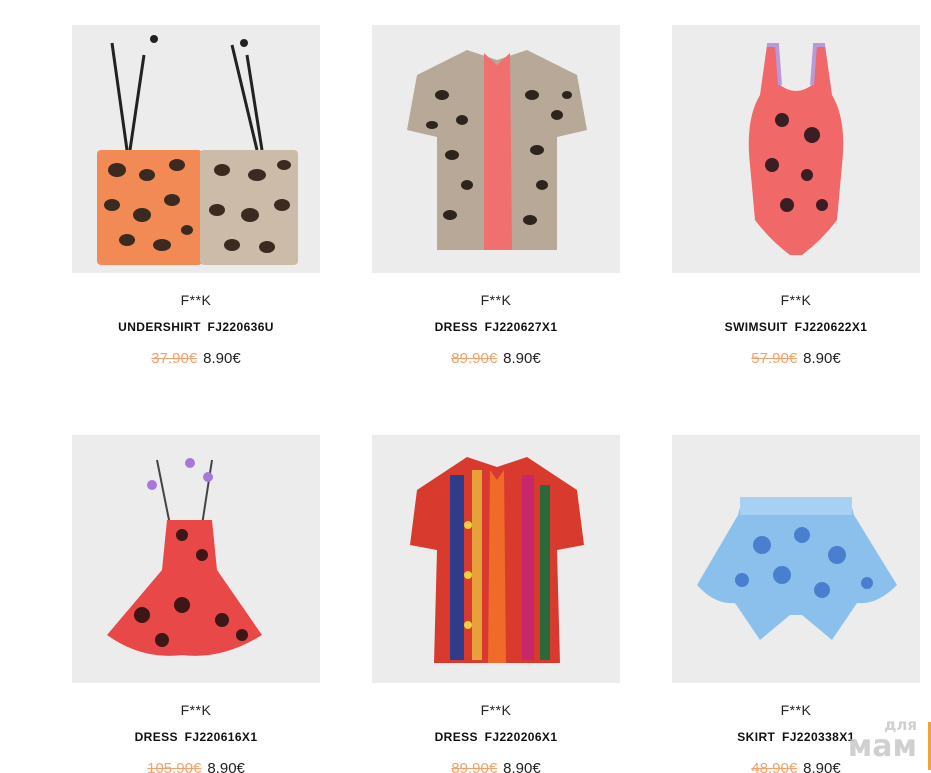 The height and width of the screenshot is (773, 931). What do you see at coordinates (796, 327) in the screenshot?
I see `product-name: SWIMSUIT FJ220622X1` at bounding box center [796, 327].